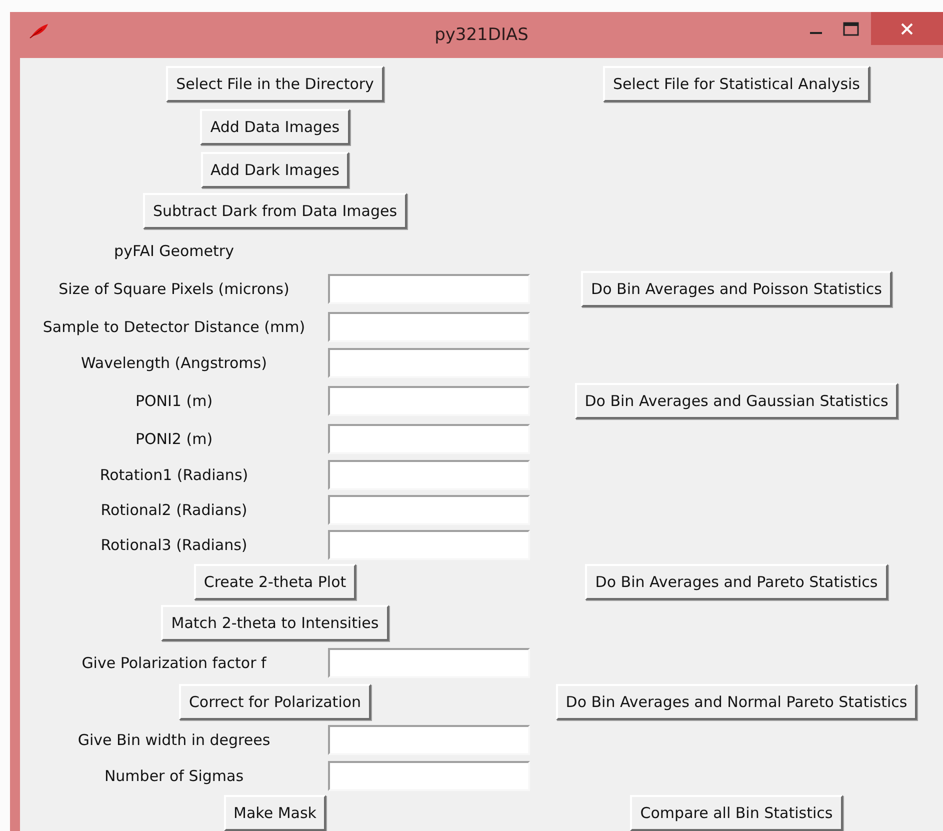 This screenshot has height=831, width=943. I want to click on action-button: Do Bin Averages and Normal Pareto Statistics, so click(737, 702).